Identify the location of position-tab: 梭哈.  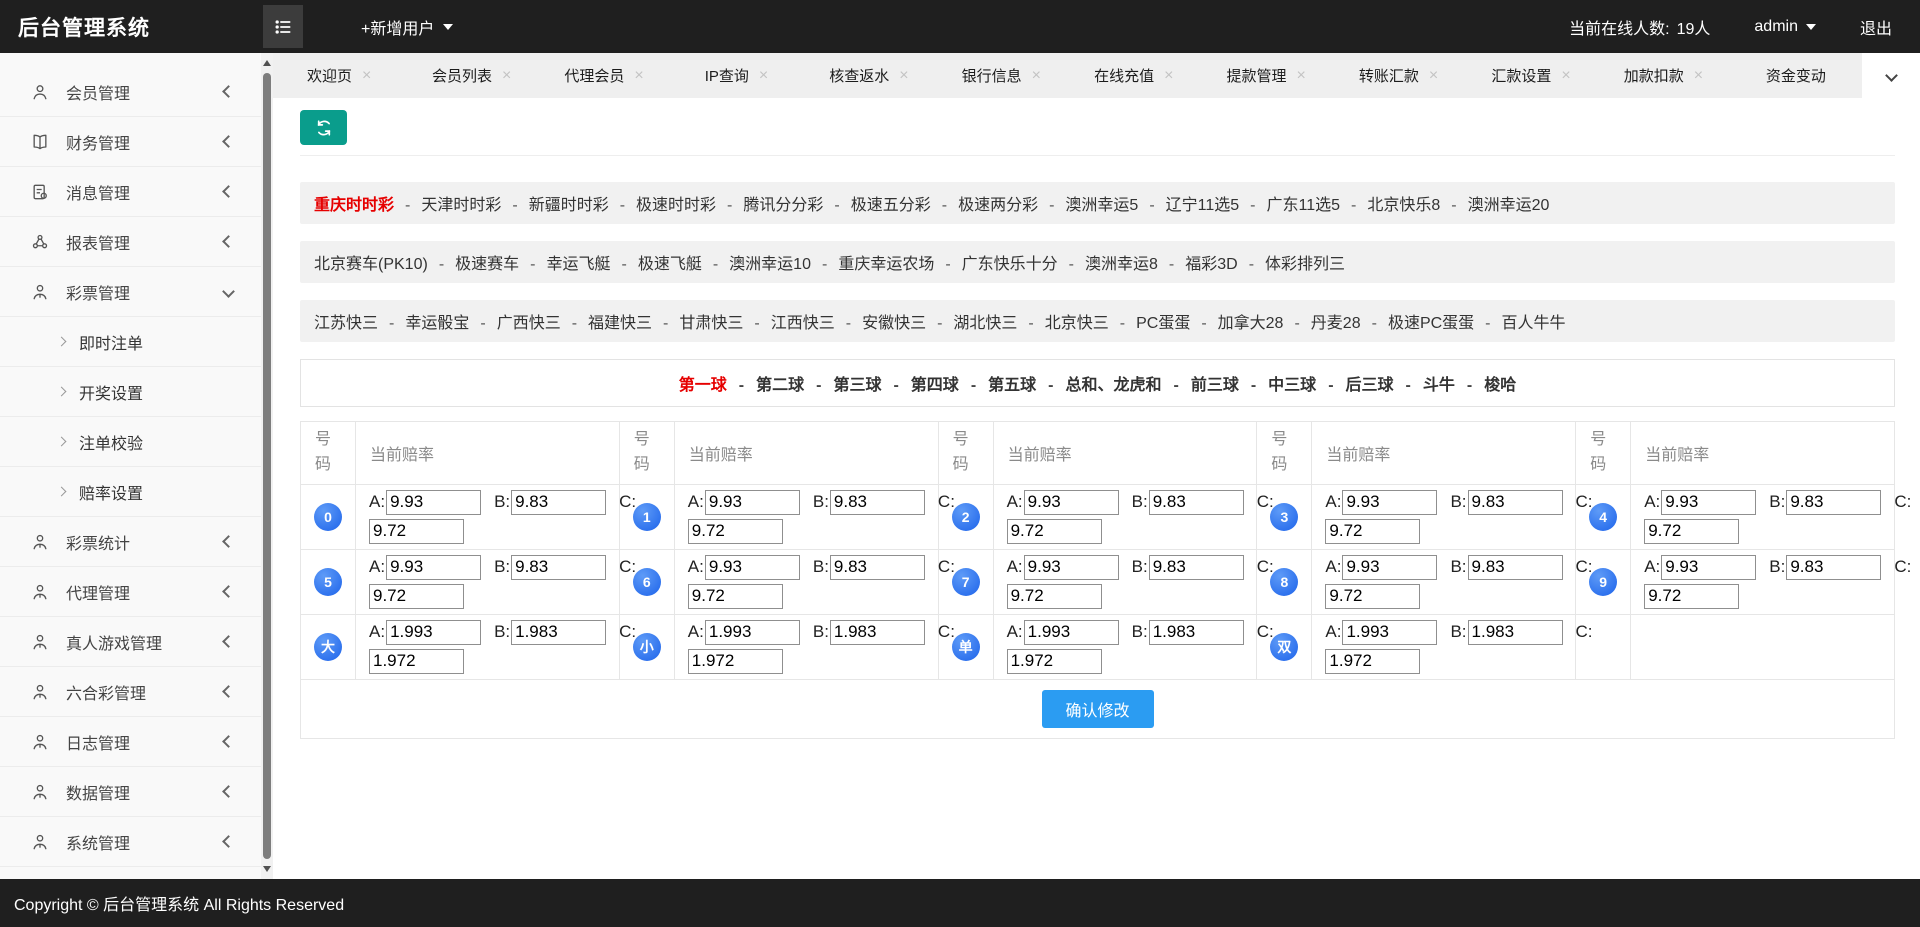
(1500, 385).